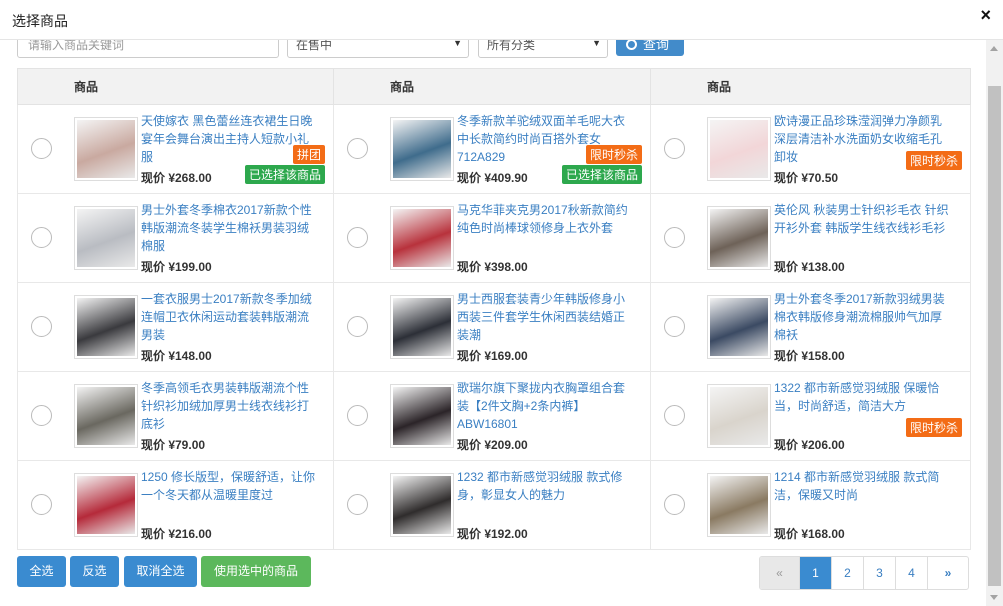 This screenshot has width=1003, height=606. I want to click on product-cell: 冬季高领毛衣男装韩版潮流个性针织衫加绒加厚男士线衣线衫打底衫 现价 ¥79.00, so click(175, 416).